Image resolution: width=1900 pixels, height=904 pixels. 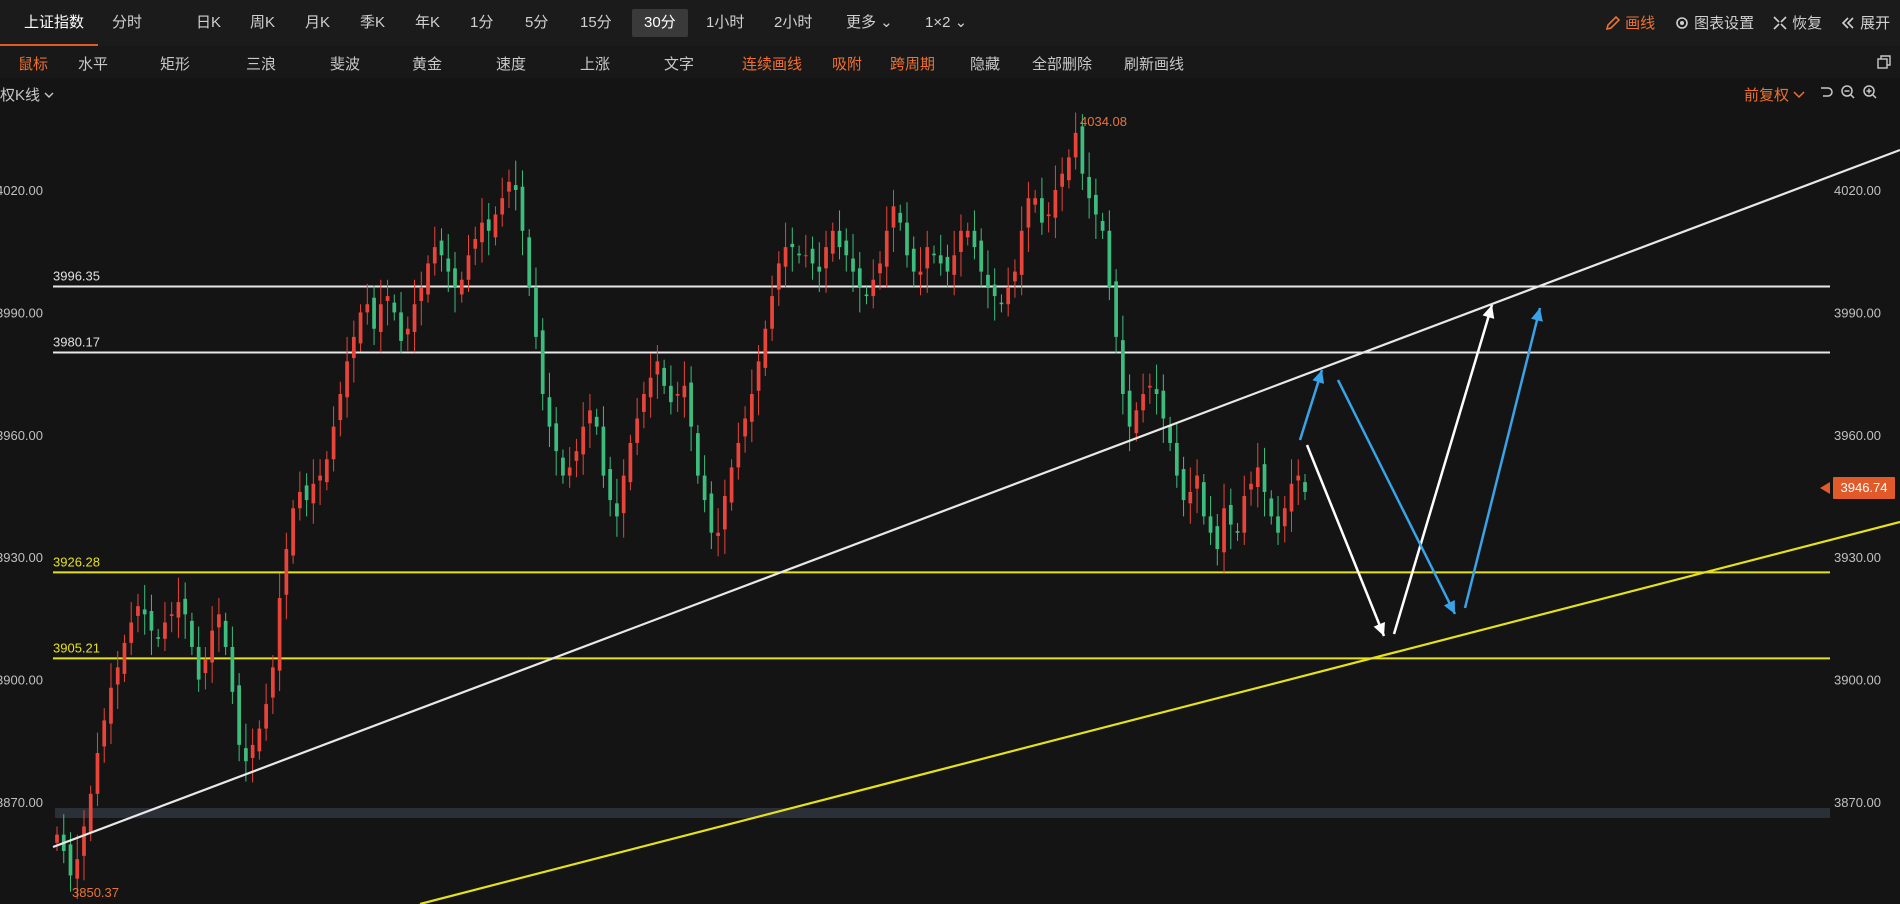 I want to click on y-tick-right: 3930.00, so click(x=1857, y=557).